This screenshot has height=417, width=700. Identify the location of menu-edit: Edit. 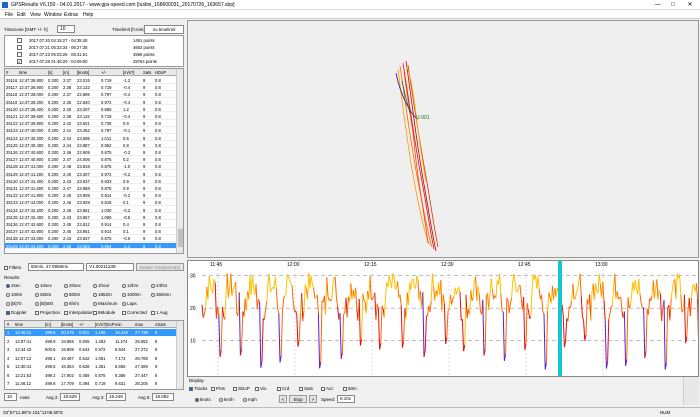
(21, 15).